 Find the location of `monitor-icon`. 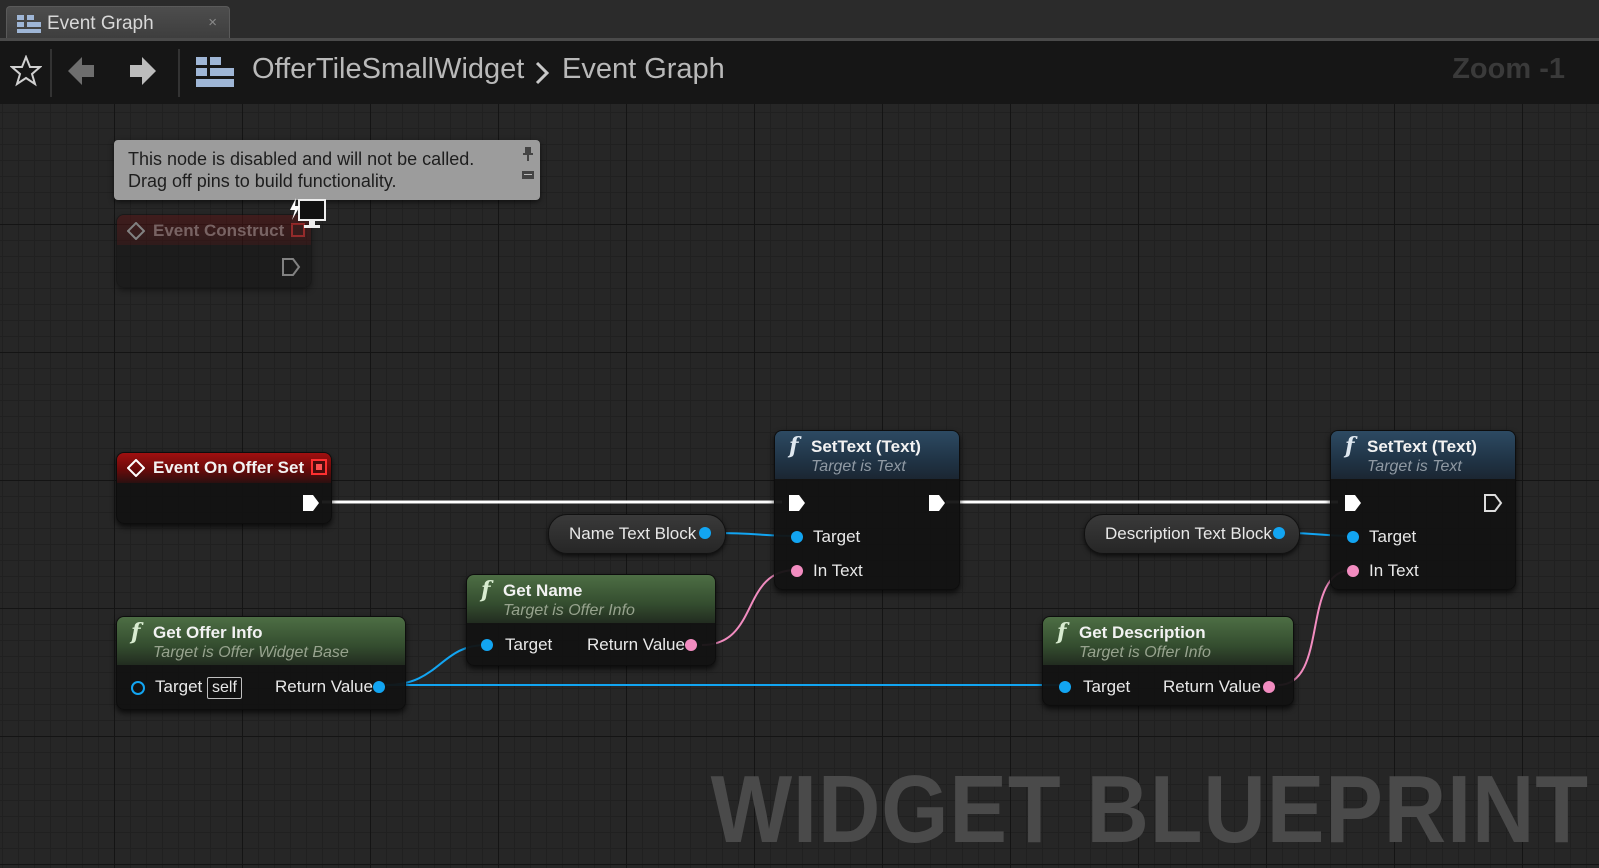

monitor-icon is located at coordinates (310, 217).